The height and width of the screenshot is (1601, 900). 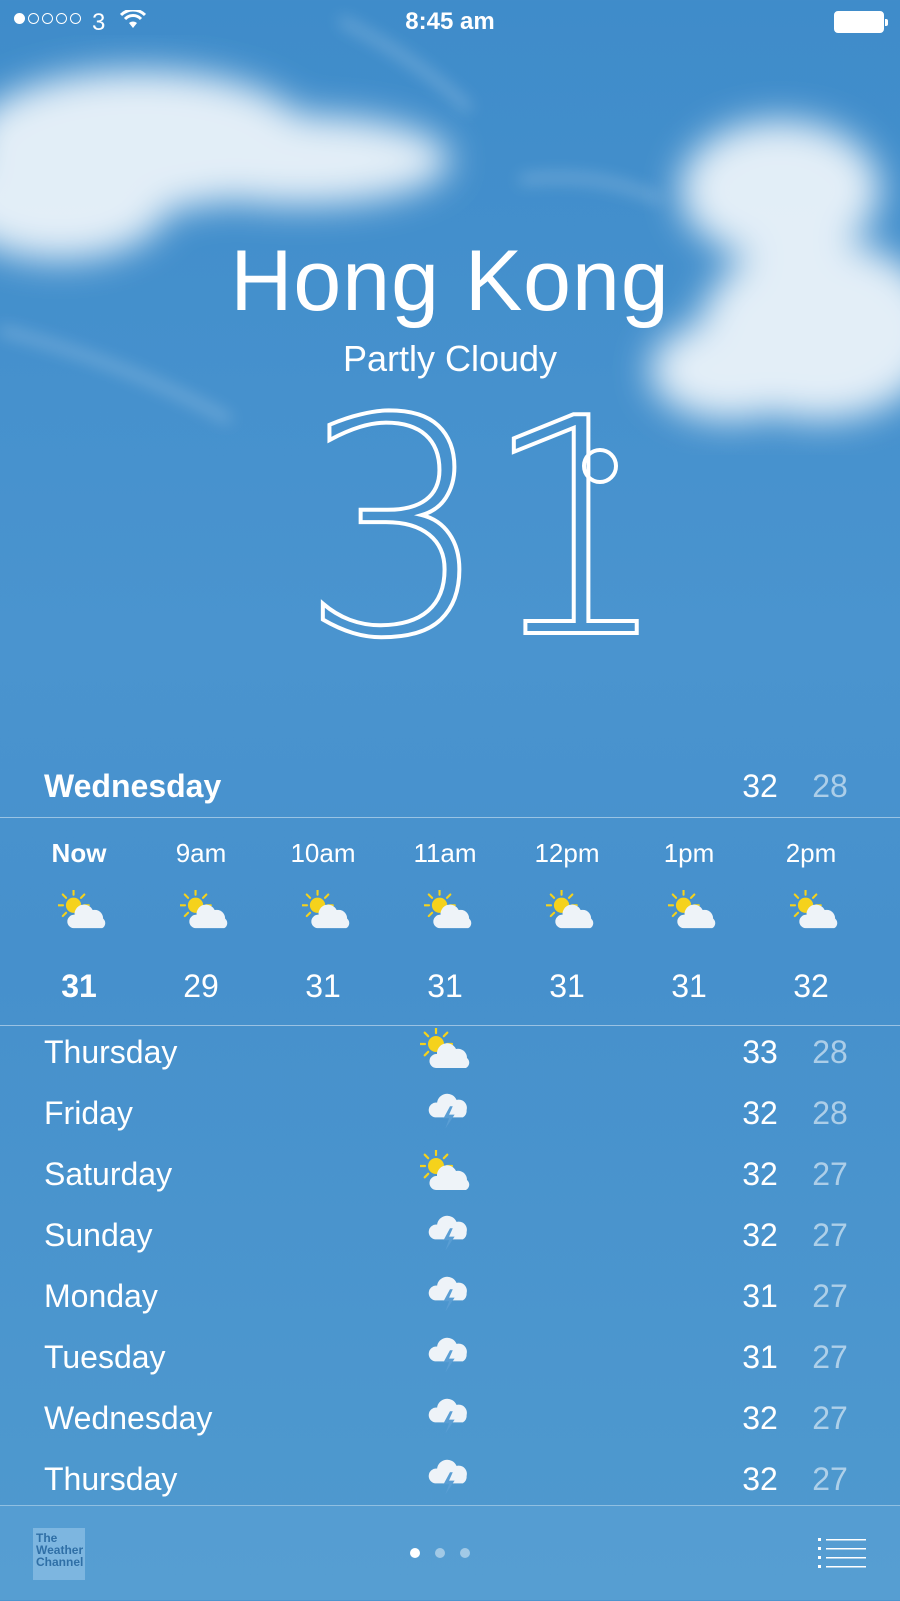 What do you see at coordinates (108, 1174) in the screenshot?
I see `daily-day-name: Saturday` at bounding box center [108, 1174].